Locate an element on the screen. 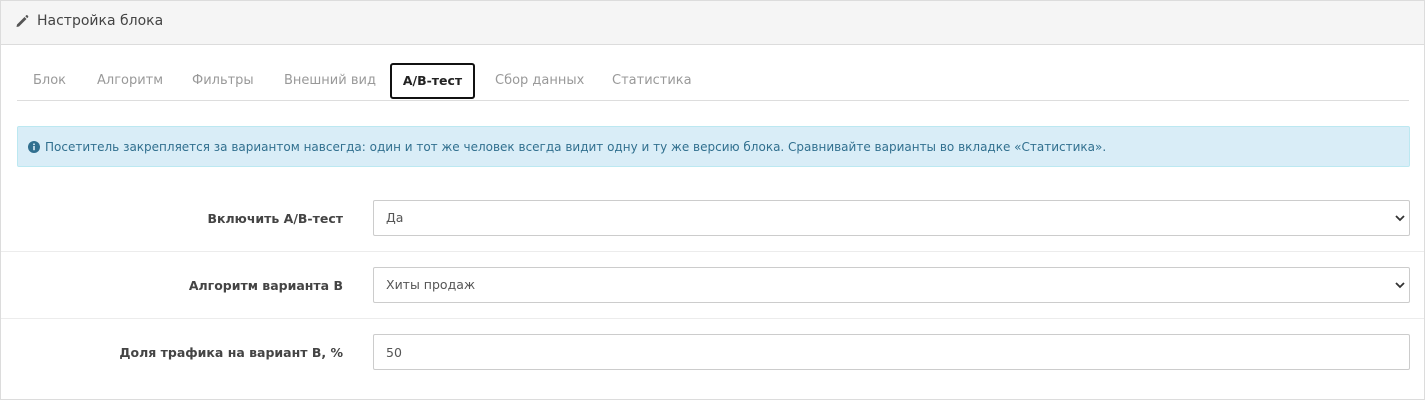 This screenshot has height=400, width=1425. tab-appearance: Внешний вид is located at coordinates (330, 80).